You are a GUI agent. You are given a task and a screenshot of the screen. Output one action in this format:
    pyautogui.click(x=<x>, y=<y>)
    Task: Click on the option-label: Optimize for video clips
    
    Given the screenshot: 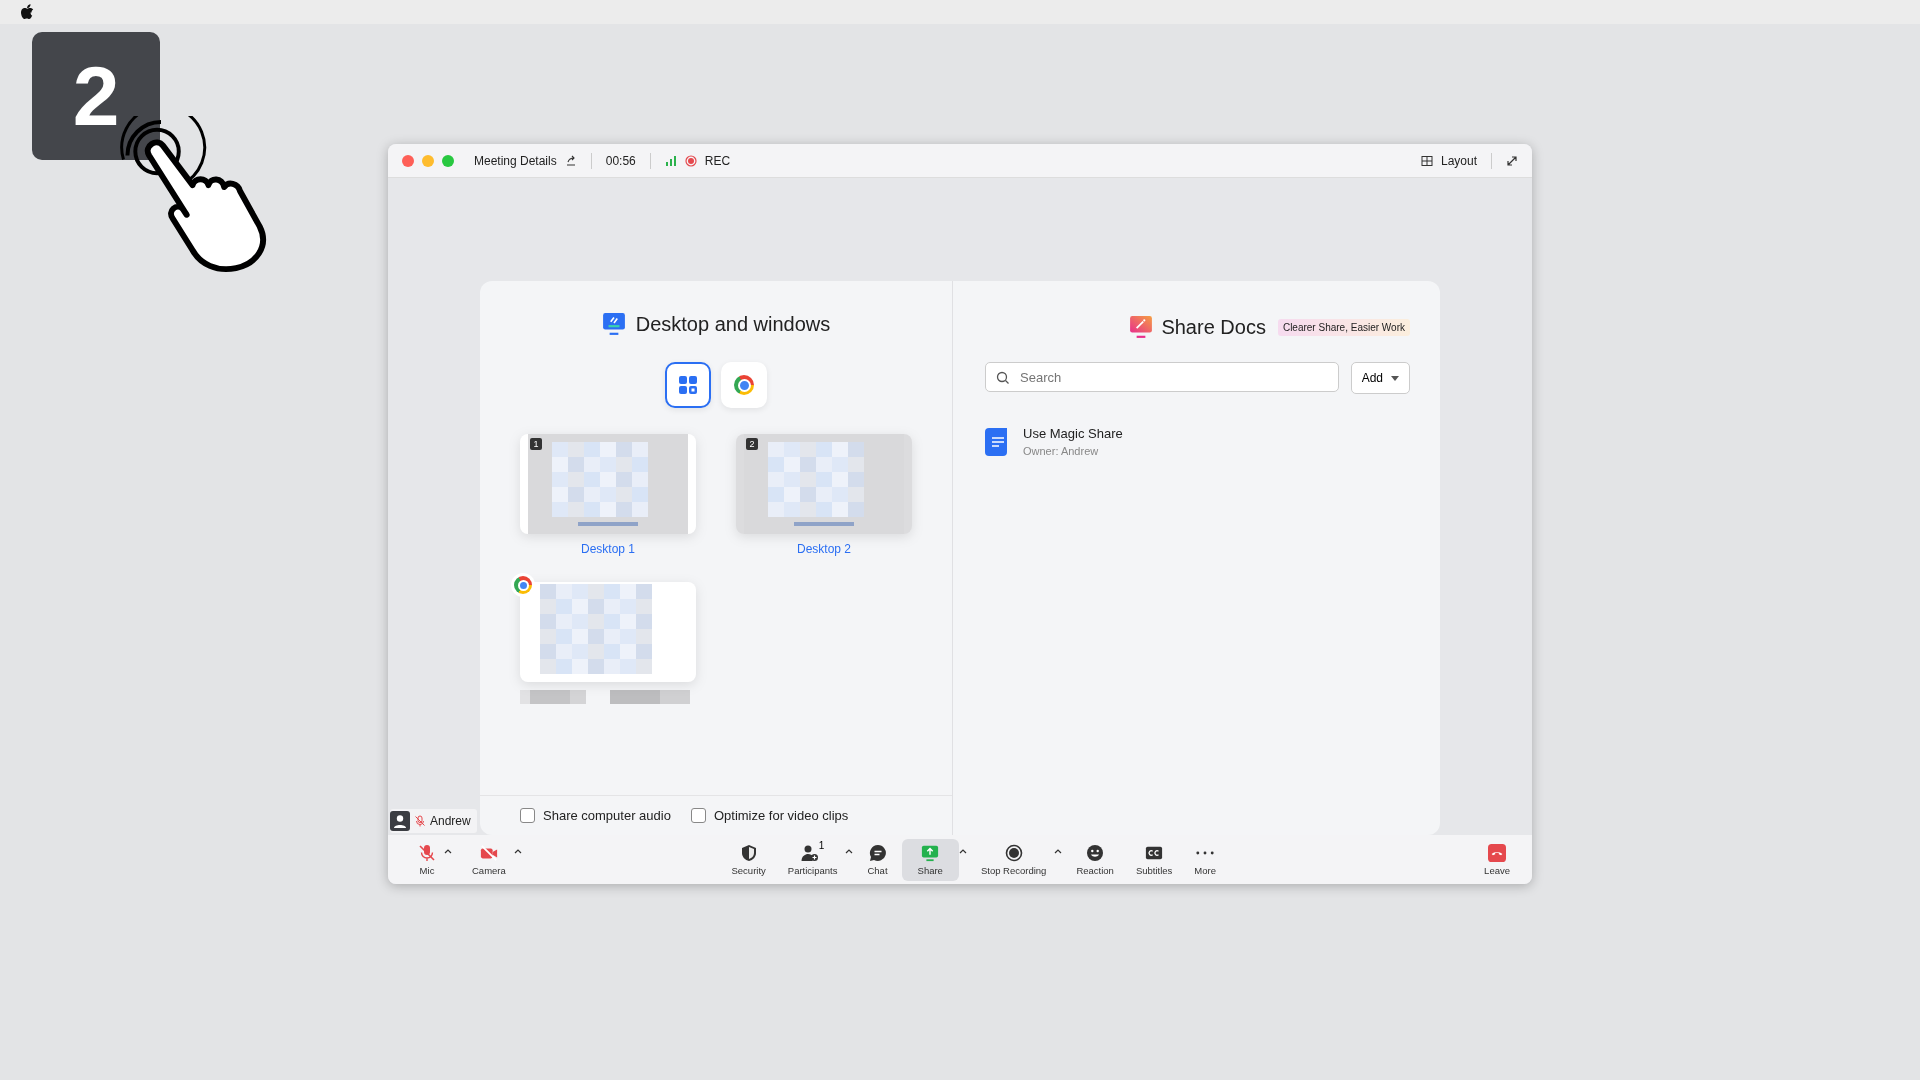 What is the action you would take?
    pyautogui.click(x=781, y=815)
    